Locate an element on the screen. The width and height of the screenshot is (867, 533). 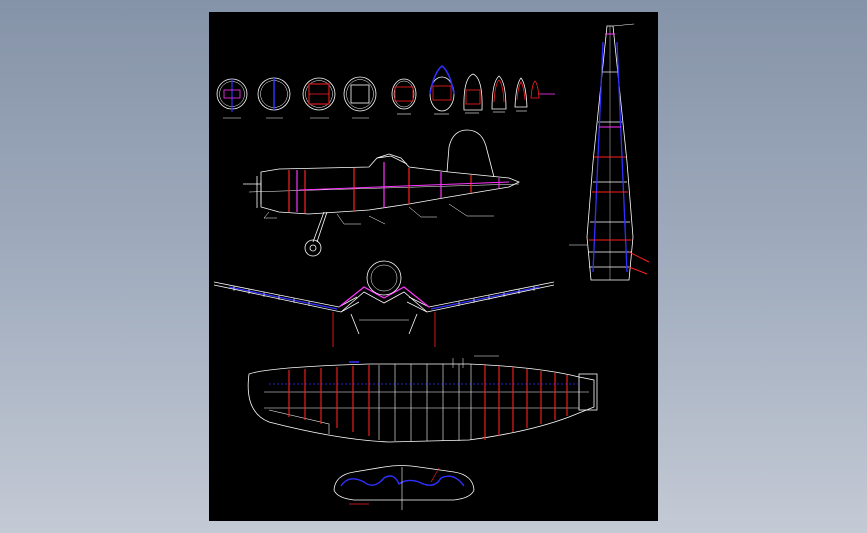
wing-ribs-red is located at coordinates (428, 402).